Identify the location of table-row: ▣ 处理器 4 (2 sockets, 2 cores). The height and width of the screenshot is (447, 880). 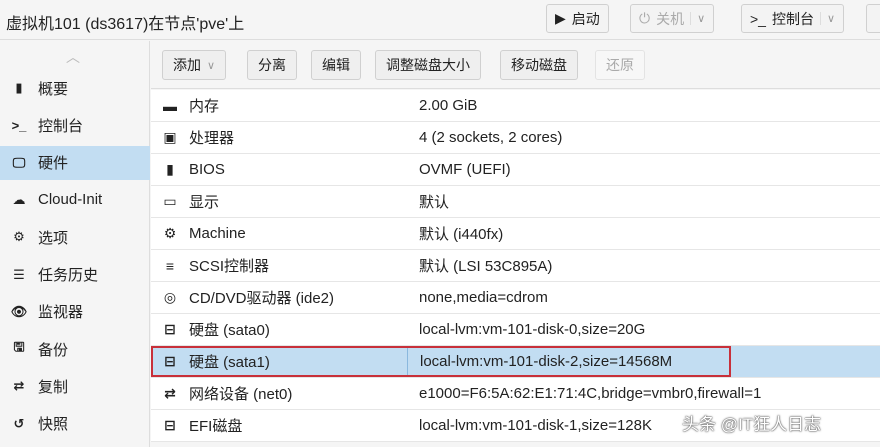
(515, 138).